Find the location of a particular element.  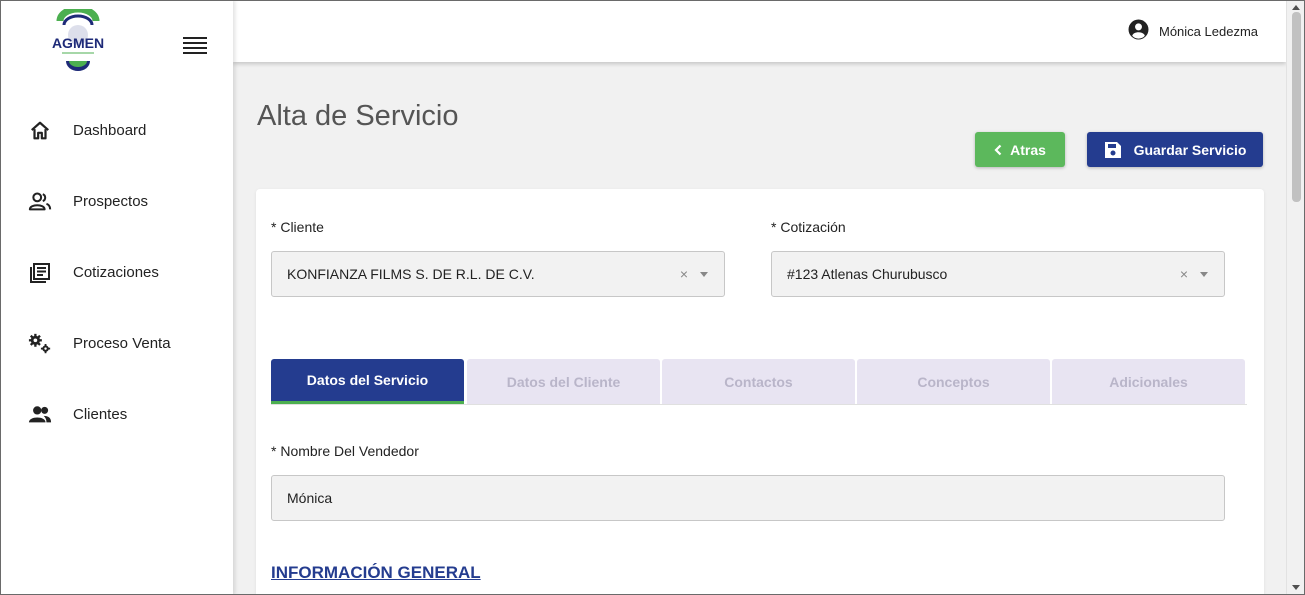

sidebar-item-label: Proceso Venta is located at coordinates (122, 343).